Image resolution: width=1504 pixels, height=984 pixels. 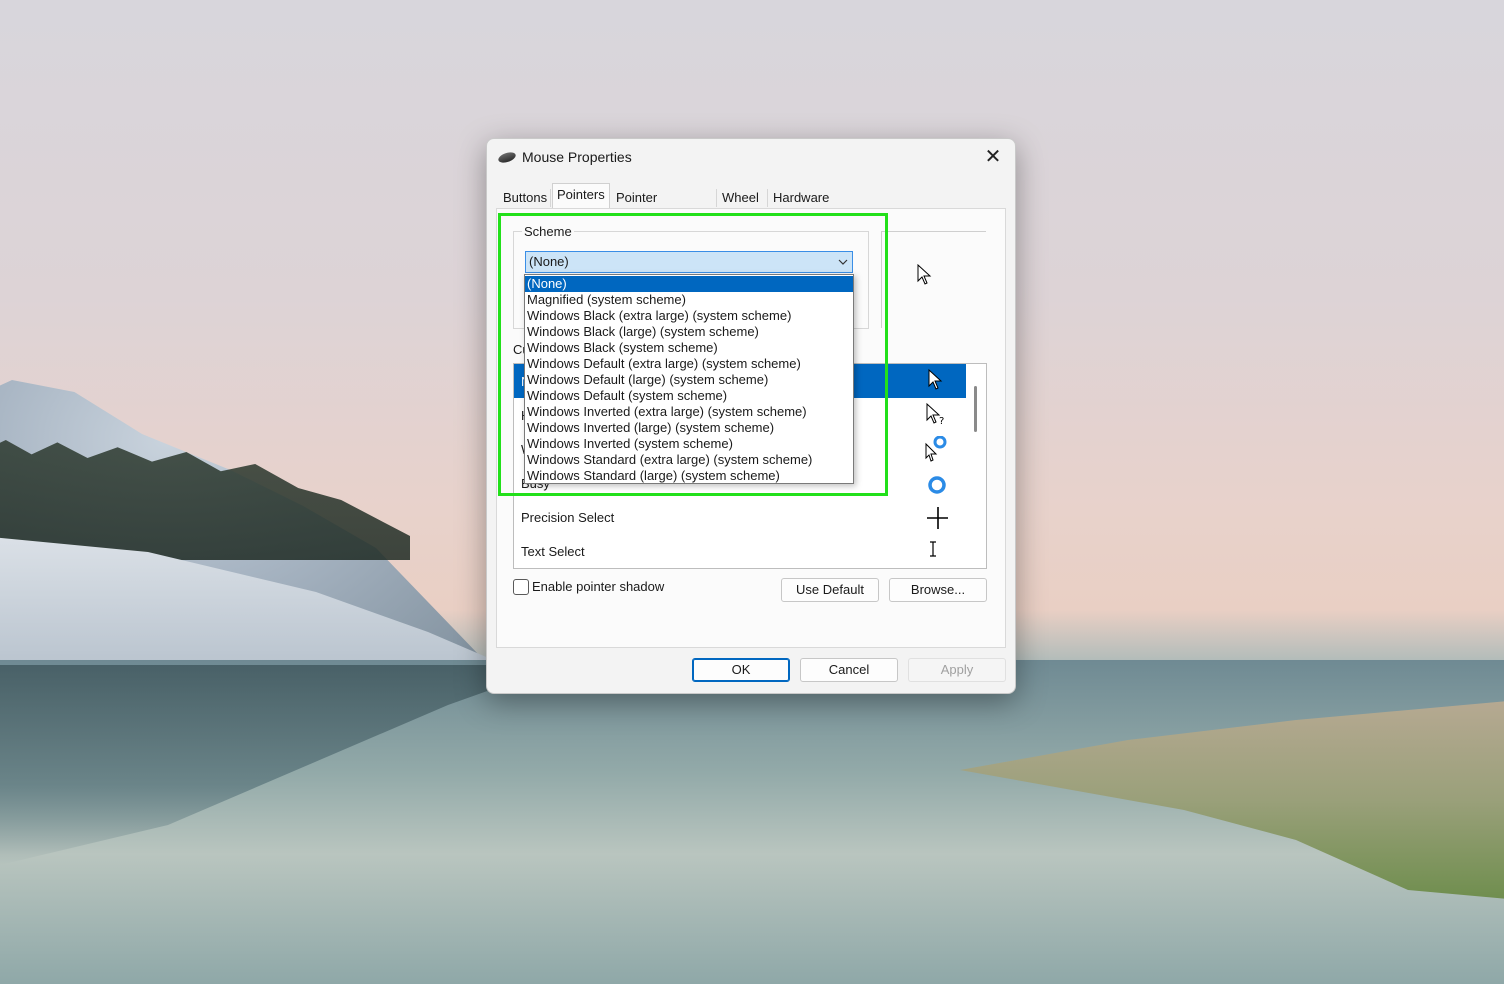 What do you see at coordinates (933, 279) in the screenshot?
I see `pointer-preview-box` at bounding box center [933, 279].